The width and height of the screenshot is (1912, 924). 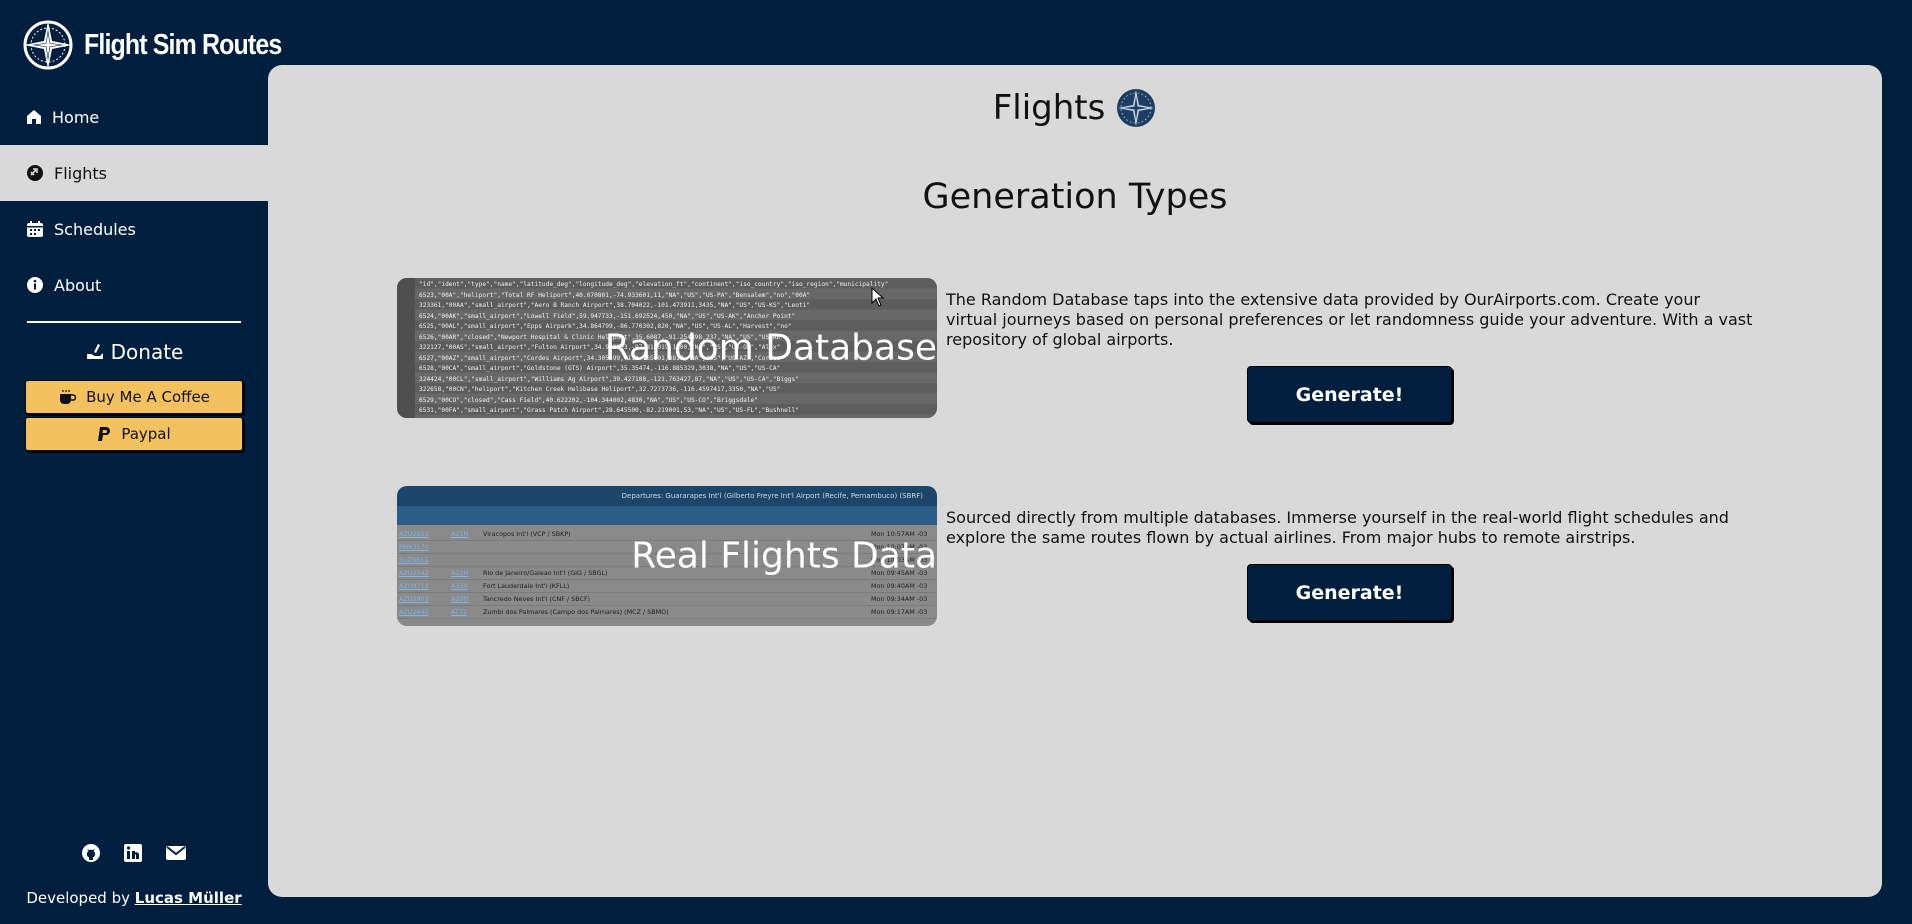 I want to click on linkedin-link, so click(x=133, y=853).